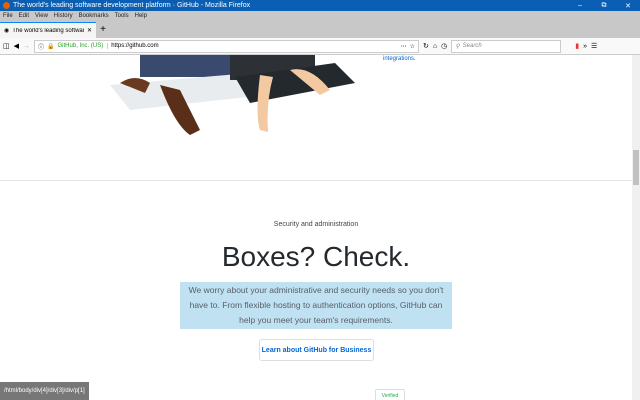  What do you see at coordinates (412, 46) in the screenshot?
I see `bookmark-star-icon: ☆` at bounding box center [412, 46].